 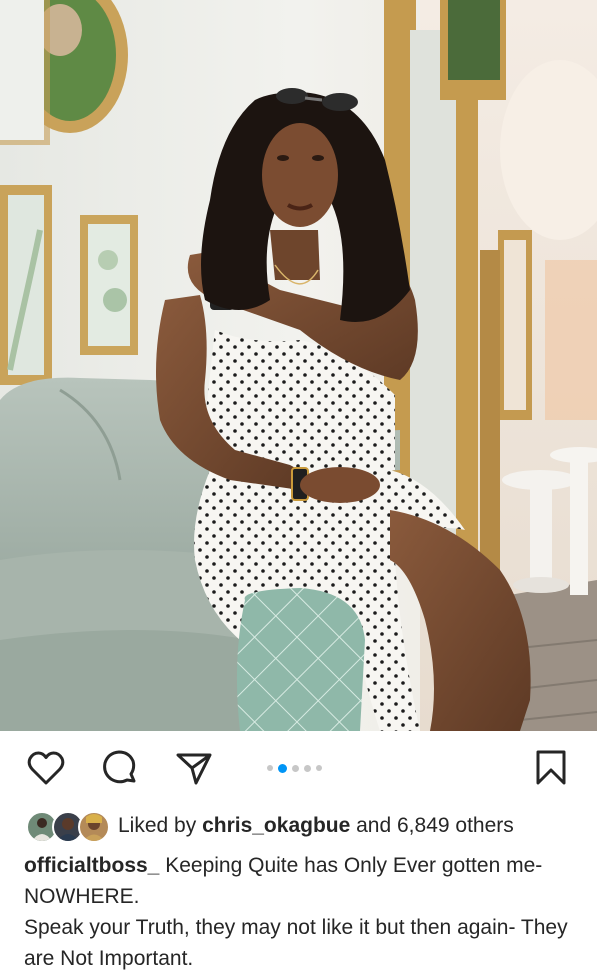 I want to click on comment-button, so click(x=120, y=768).